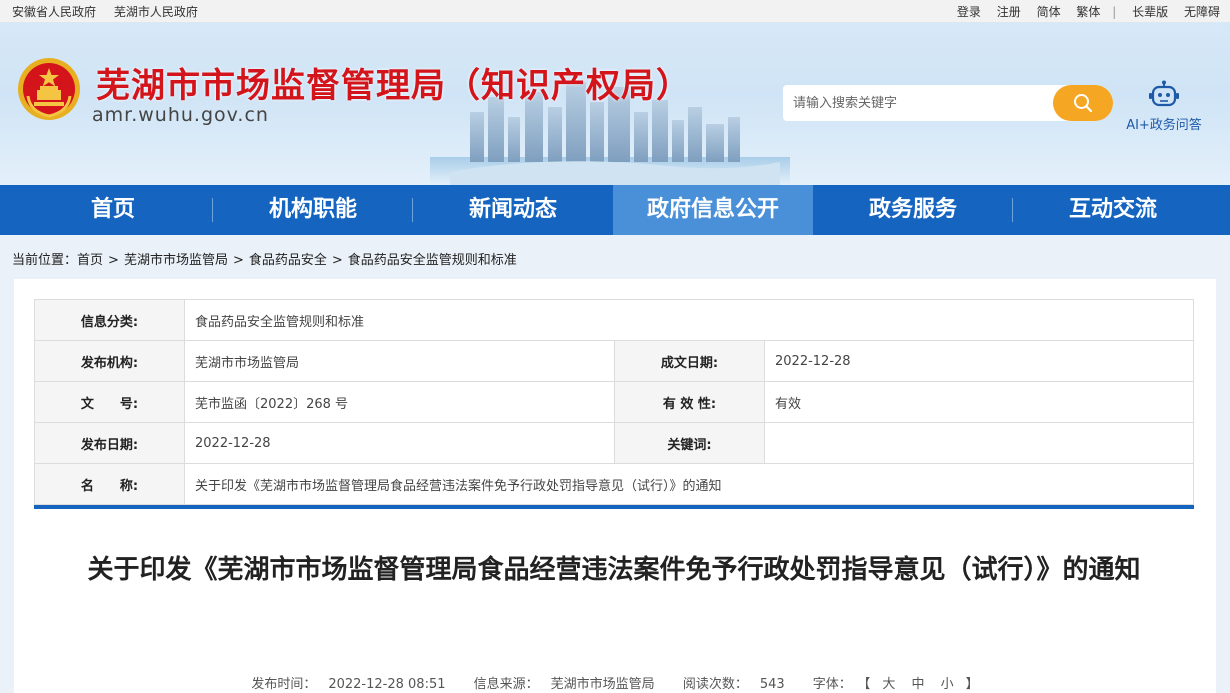 Image resolution: width=1230 pixels, height=693 pixels. Describe the element at coordinates (1088, 12) in the screenshot. I see `traditional-link: 繁体` at that location.